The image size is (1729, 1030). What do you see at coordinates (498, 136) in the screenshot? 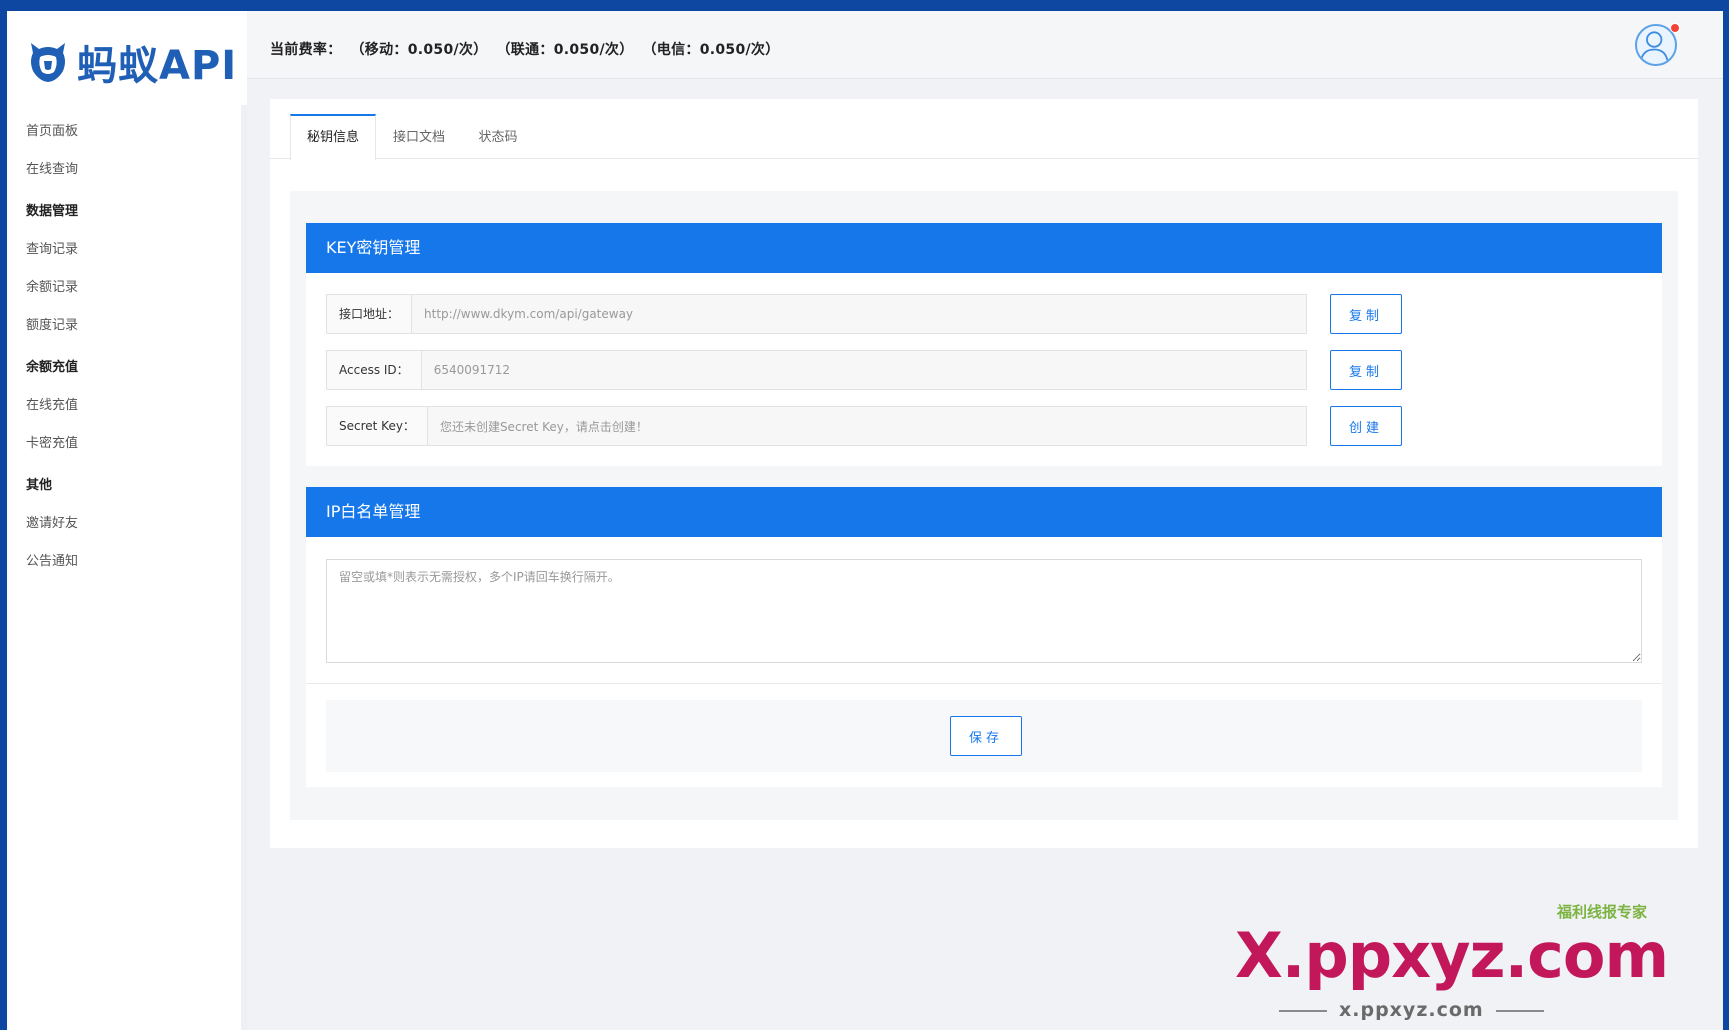
I see `tab-status-codes: 状态码` at bounding box center [498, 136].